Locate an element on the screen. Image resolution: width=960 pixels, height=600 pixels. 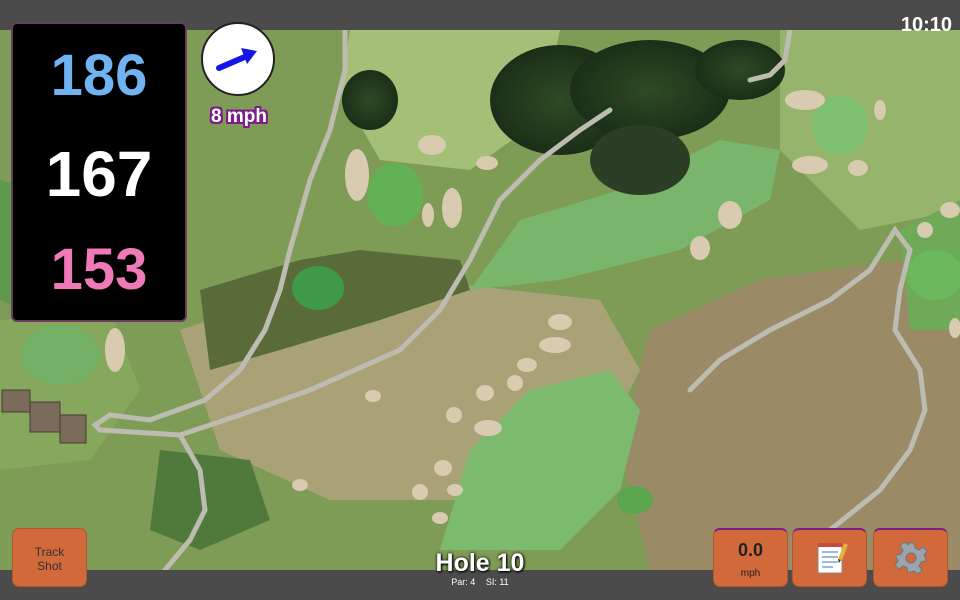
wind-speed-label: 8 mph is located at coordinates (239, 116).